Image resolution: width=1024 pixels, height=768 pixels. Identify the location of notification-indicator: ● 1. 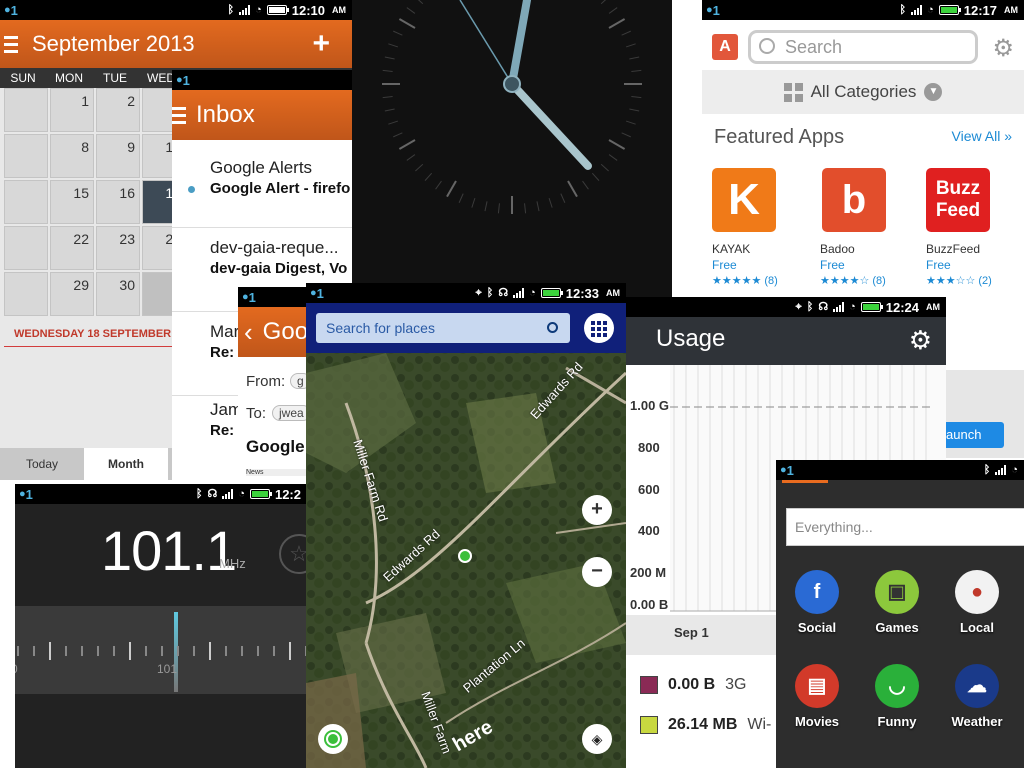
(713, 10).